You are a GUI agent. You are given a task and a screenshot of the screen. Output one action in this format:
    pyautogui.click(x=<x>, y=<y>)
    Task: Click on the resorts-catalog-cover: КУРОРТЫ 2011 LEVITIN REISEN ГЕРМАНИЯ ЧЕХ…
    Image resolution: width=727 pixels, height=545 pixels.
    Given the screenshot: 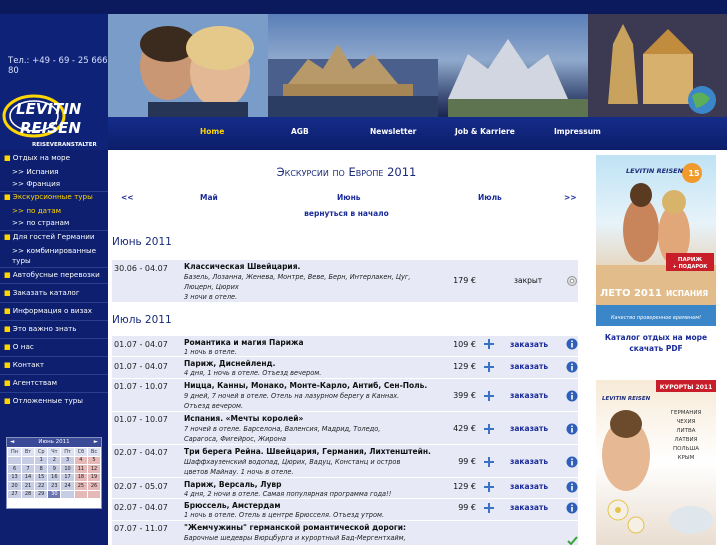 What is the action you would take?
    pyautogui.click(x=656, y=462)
    